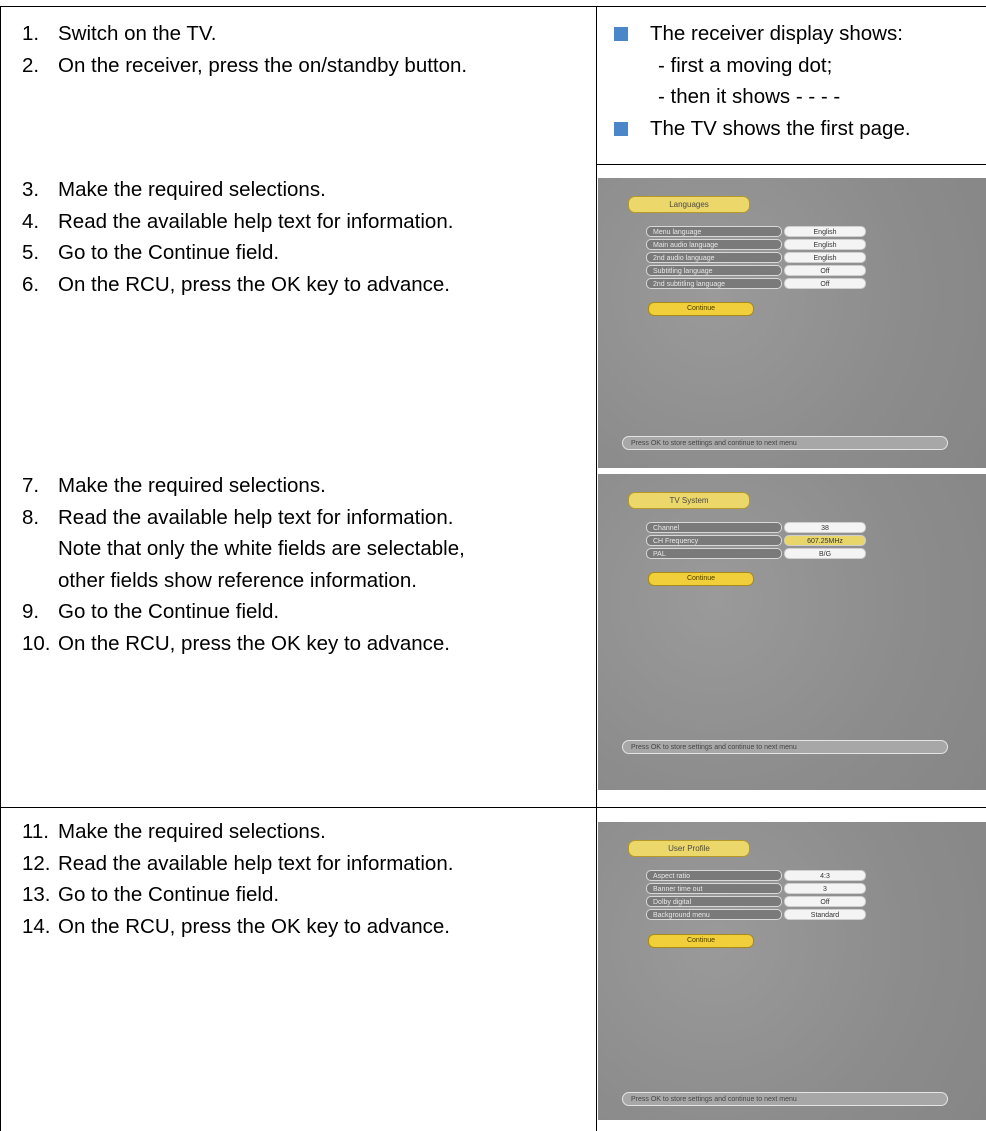 The width and height of the screenshot is (986, 1131). I want to click on setting-row: 2nd audio language English, so click(756, 258).